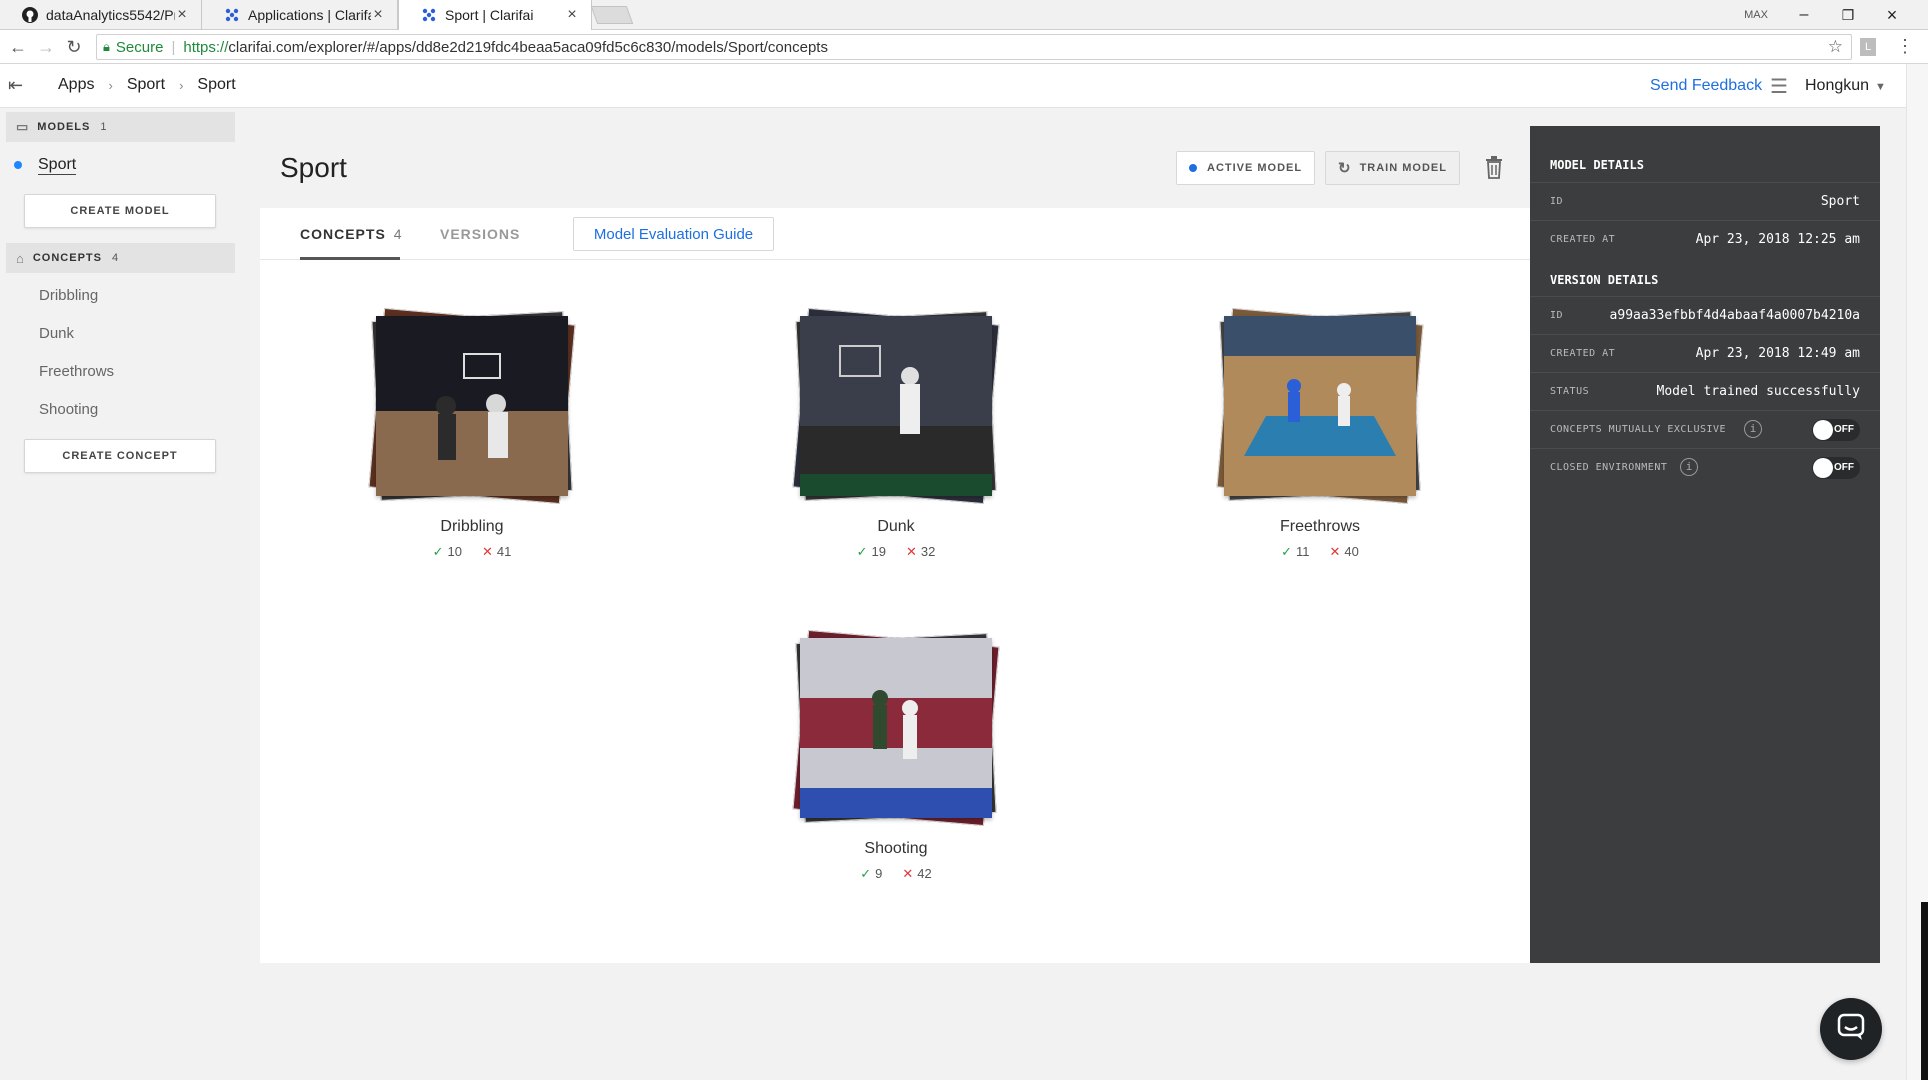 The width and height of the screenshot is (1928, 1080). Describe the element at coordinates (74, 47) in the screenshot. I see `reload-icon: ↻` at that location.